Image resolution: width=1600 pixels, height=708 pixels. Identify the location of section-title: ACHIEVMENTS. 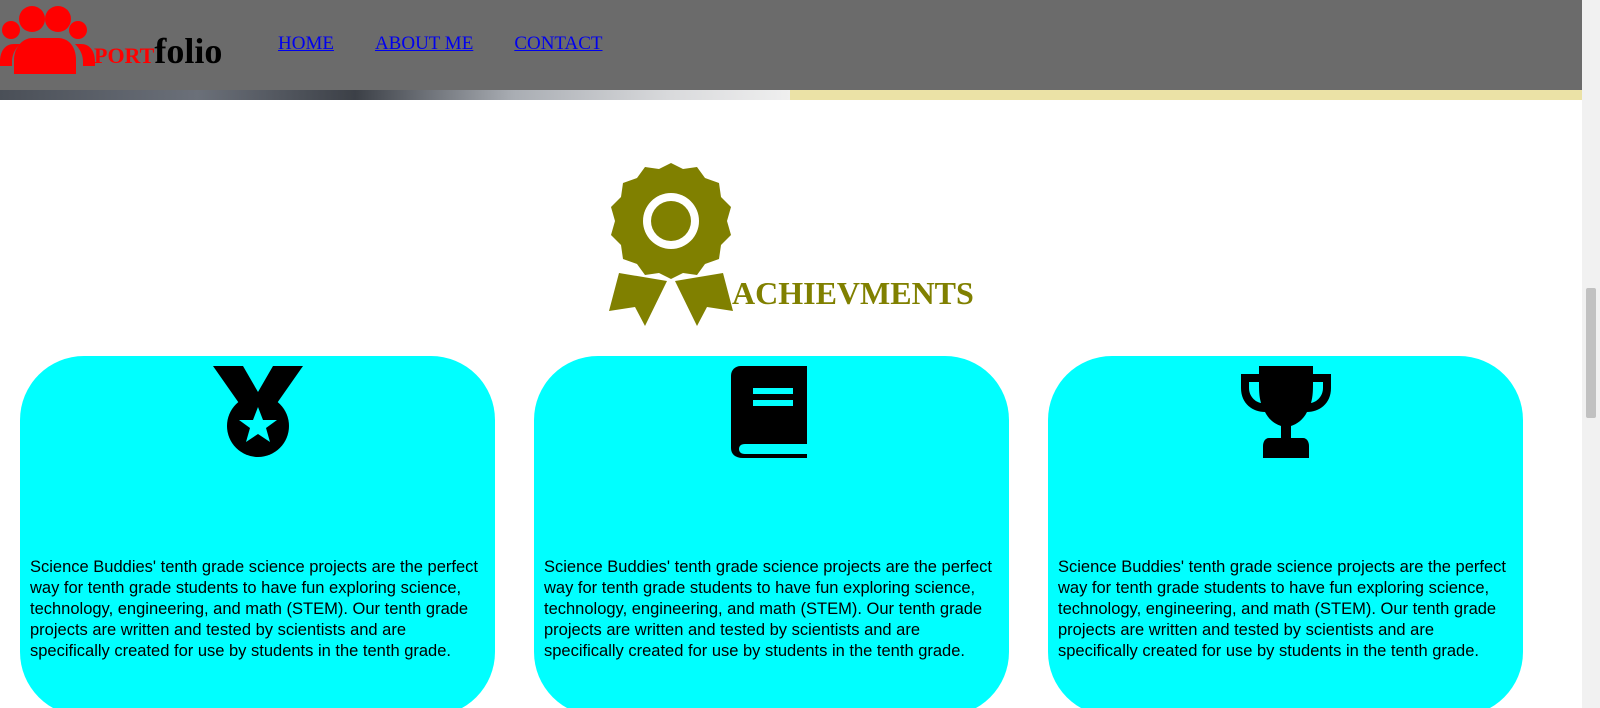
(853, 293).